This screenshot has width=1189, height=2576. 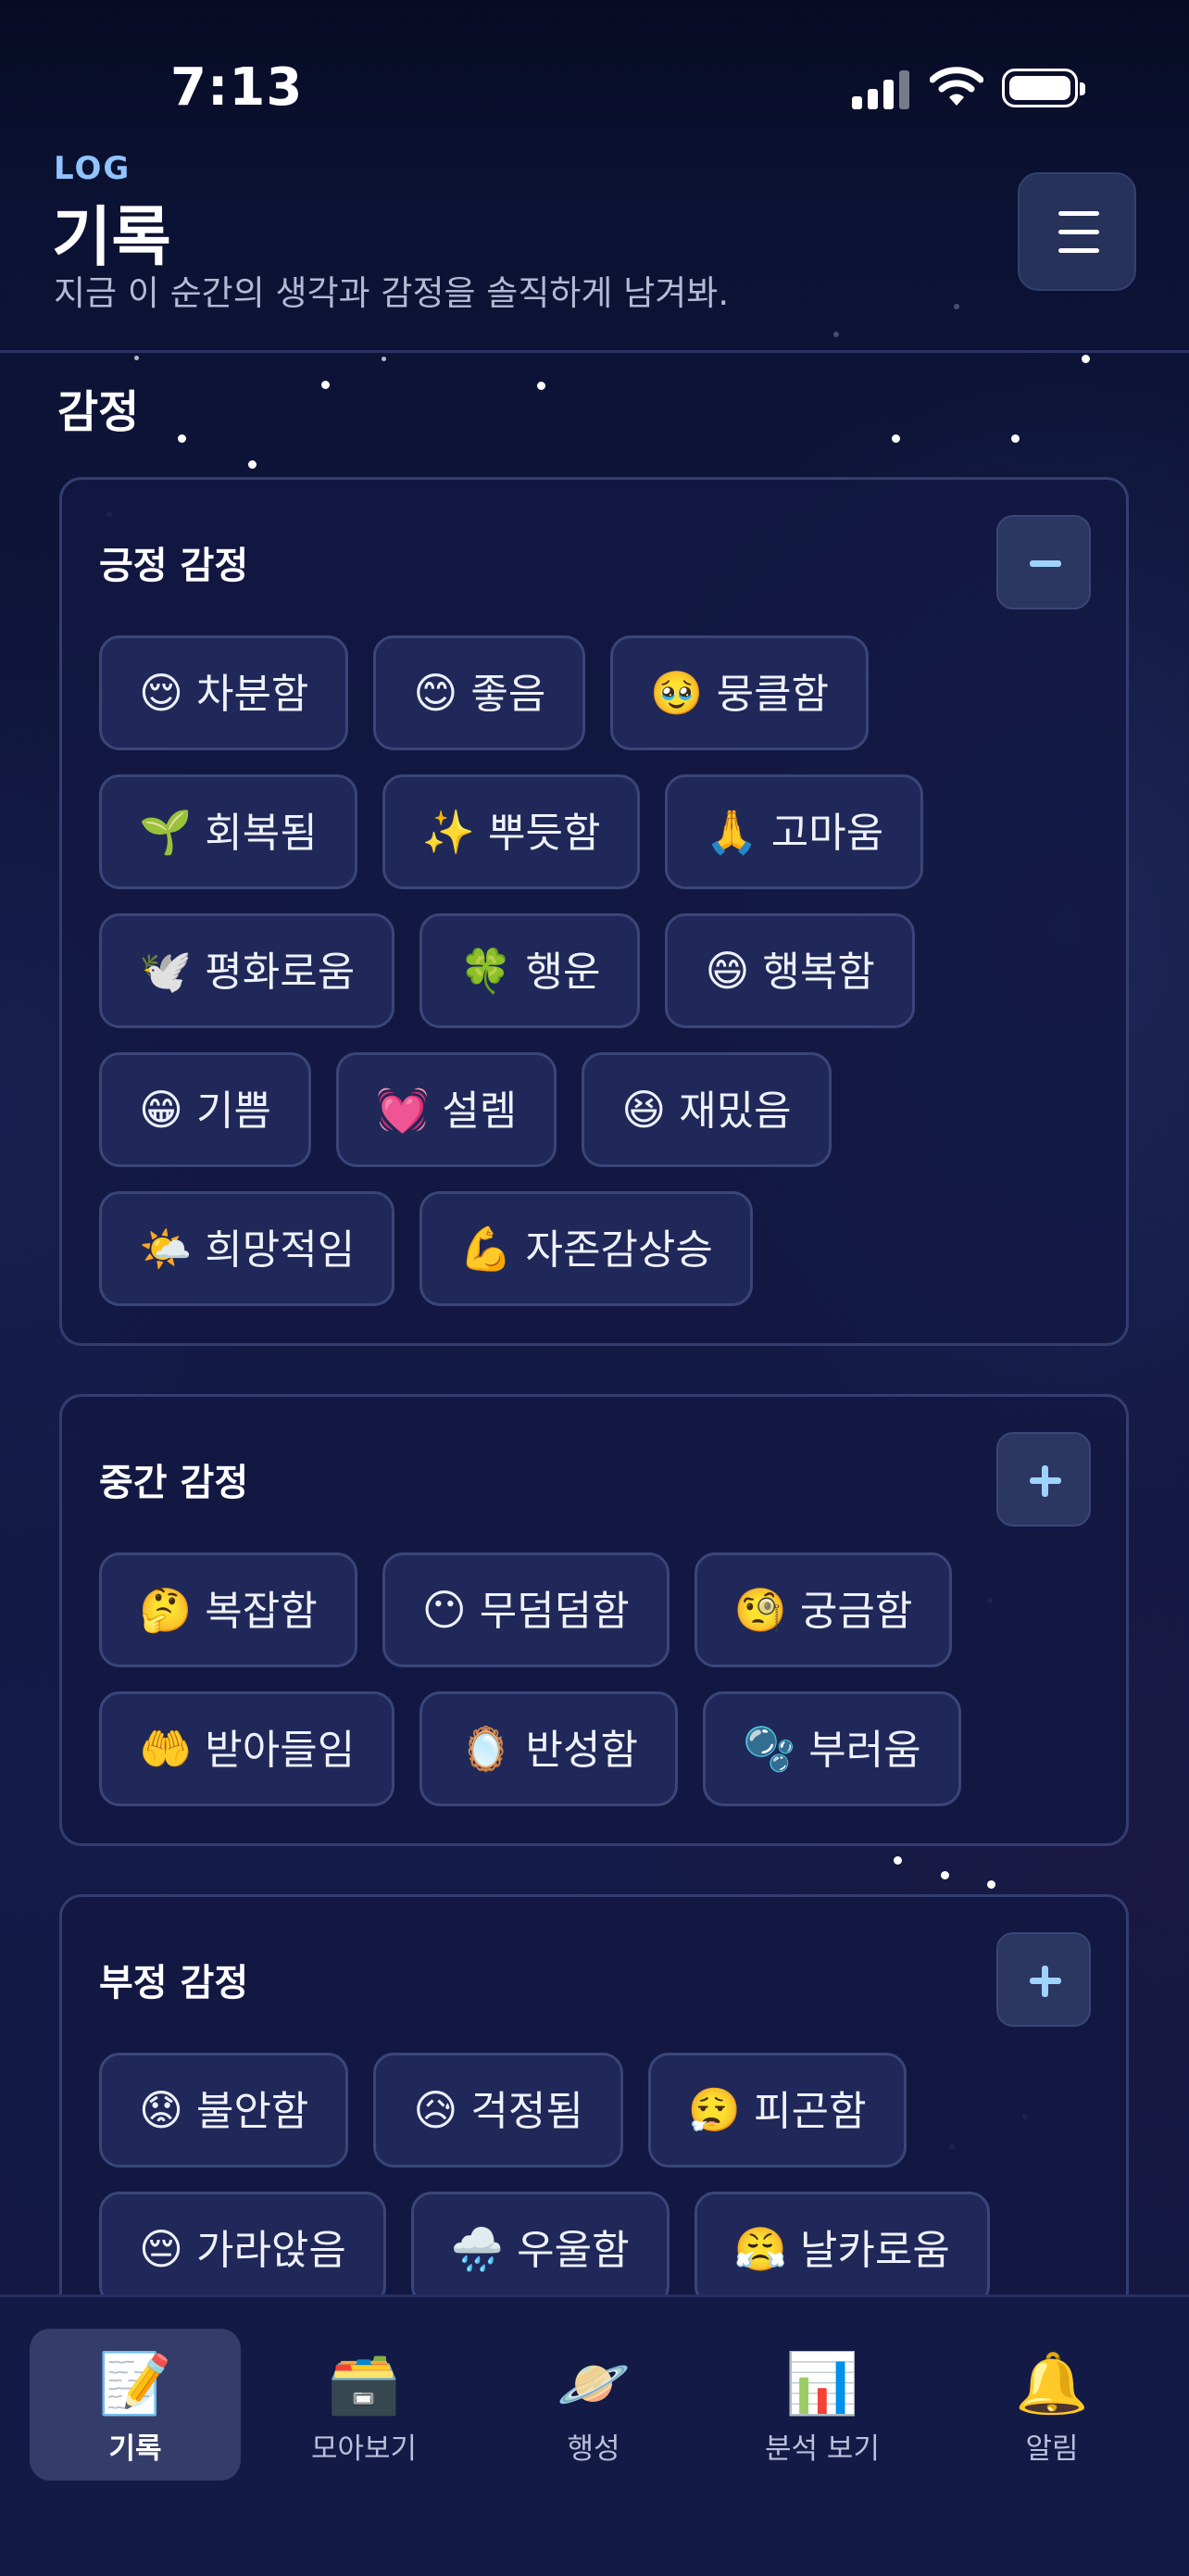 What do you see at coordinates (874, 2250) in the screenshot?
I see `chip-label: 날카로움` at bounding box center [874, 2250].